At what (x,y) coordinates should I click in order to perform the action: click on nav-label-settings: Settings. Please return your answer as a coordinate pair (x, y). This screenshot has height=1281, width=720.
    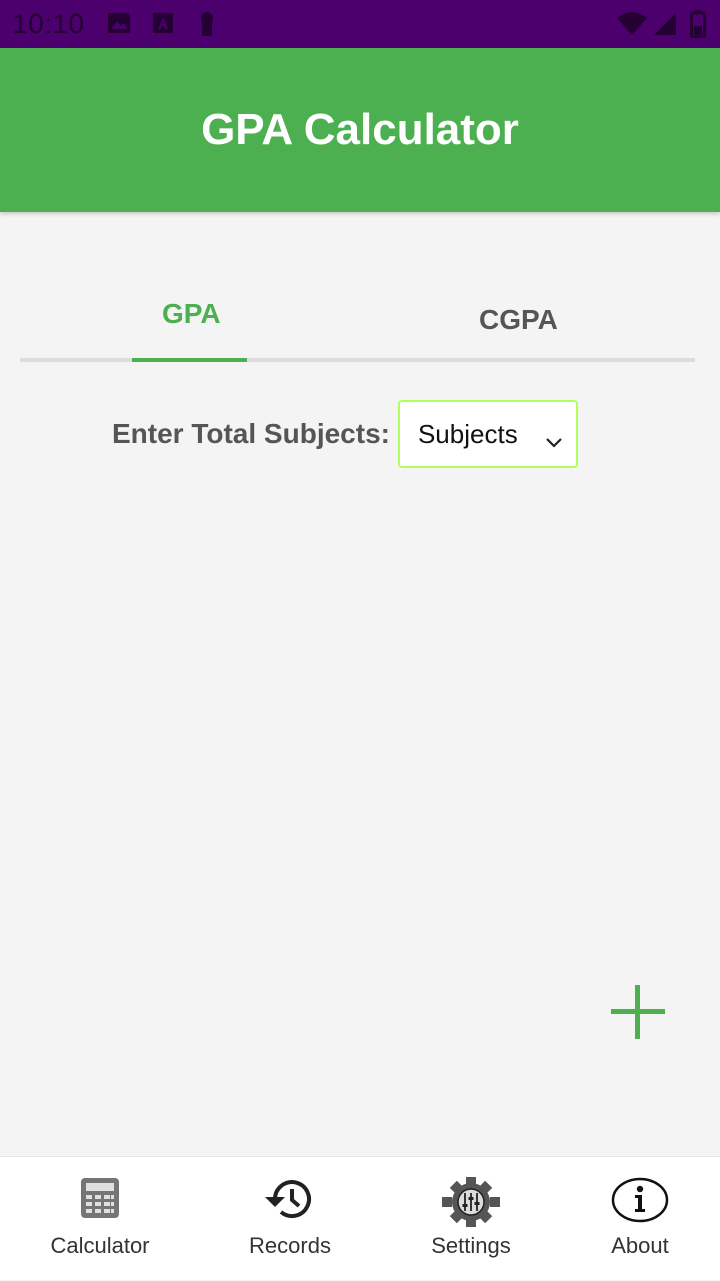
    Looking at the image, I should click on (471, 1245).